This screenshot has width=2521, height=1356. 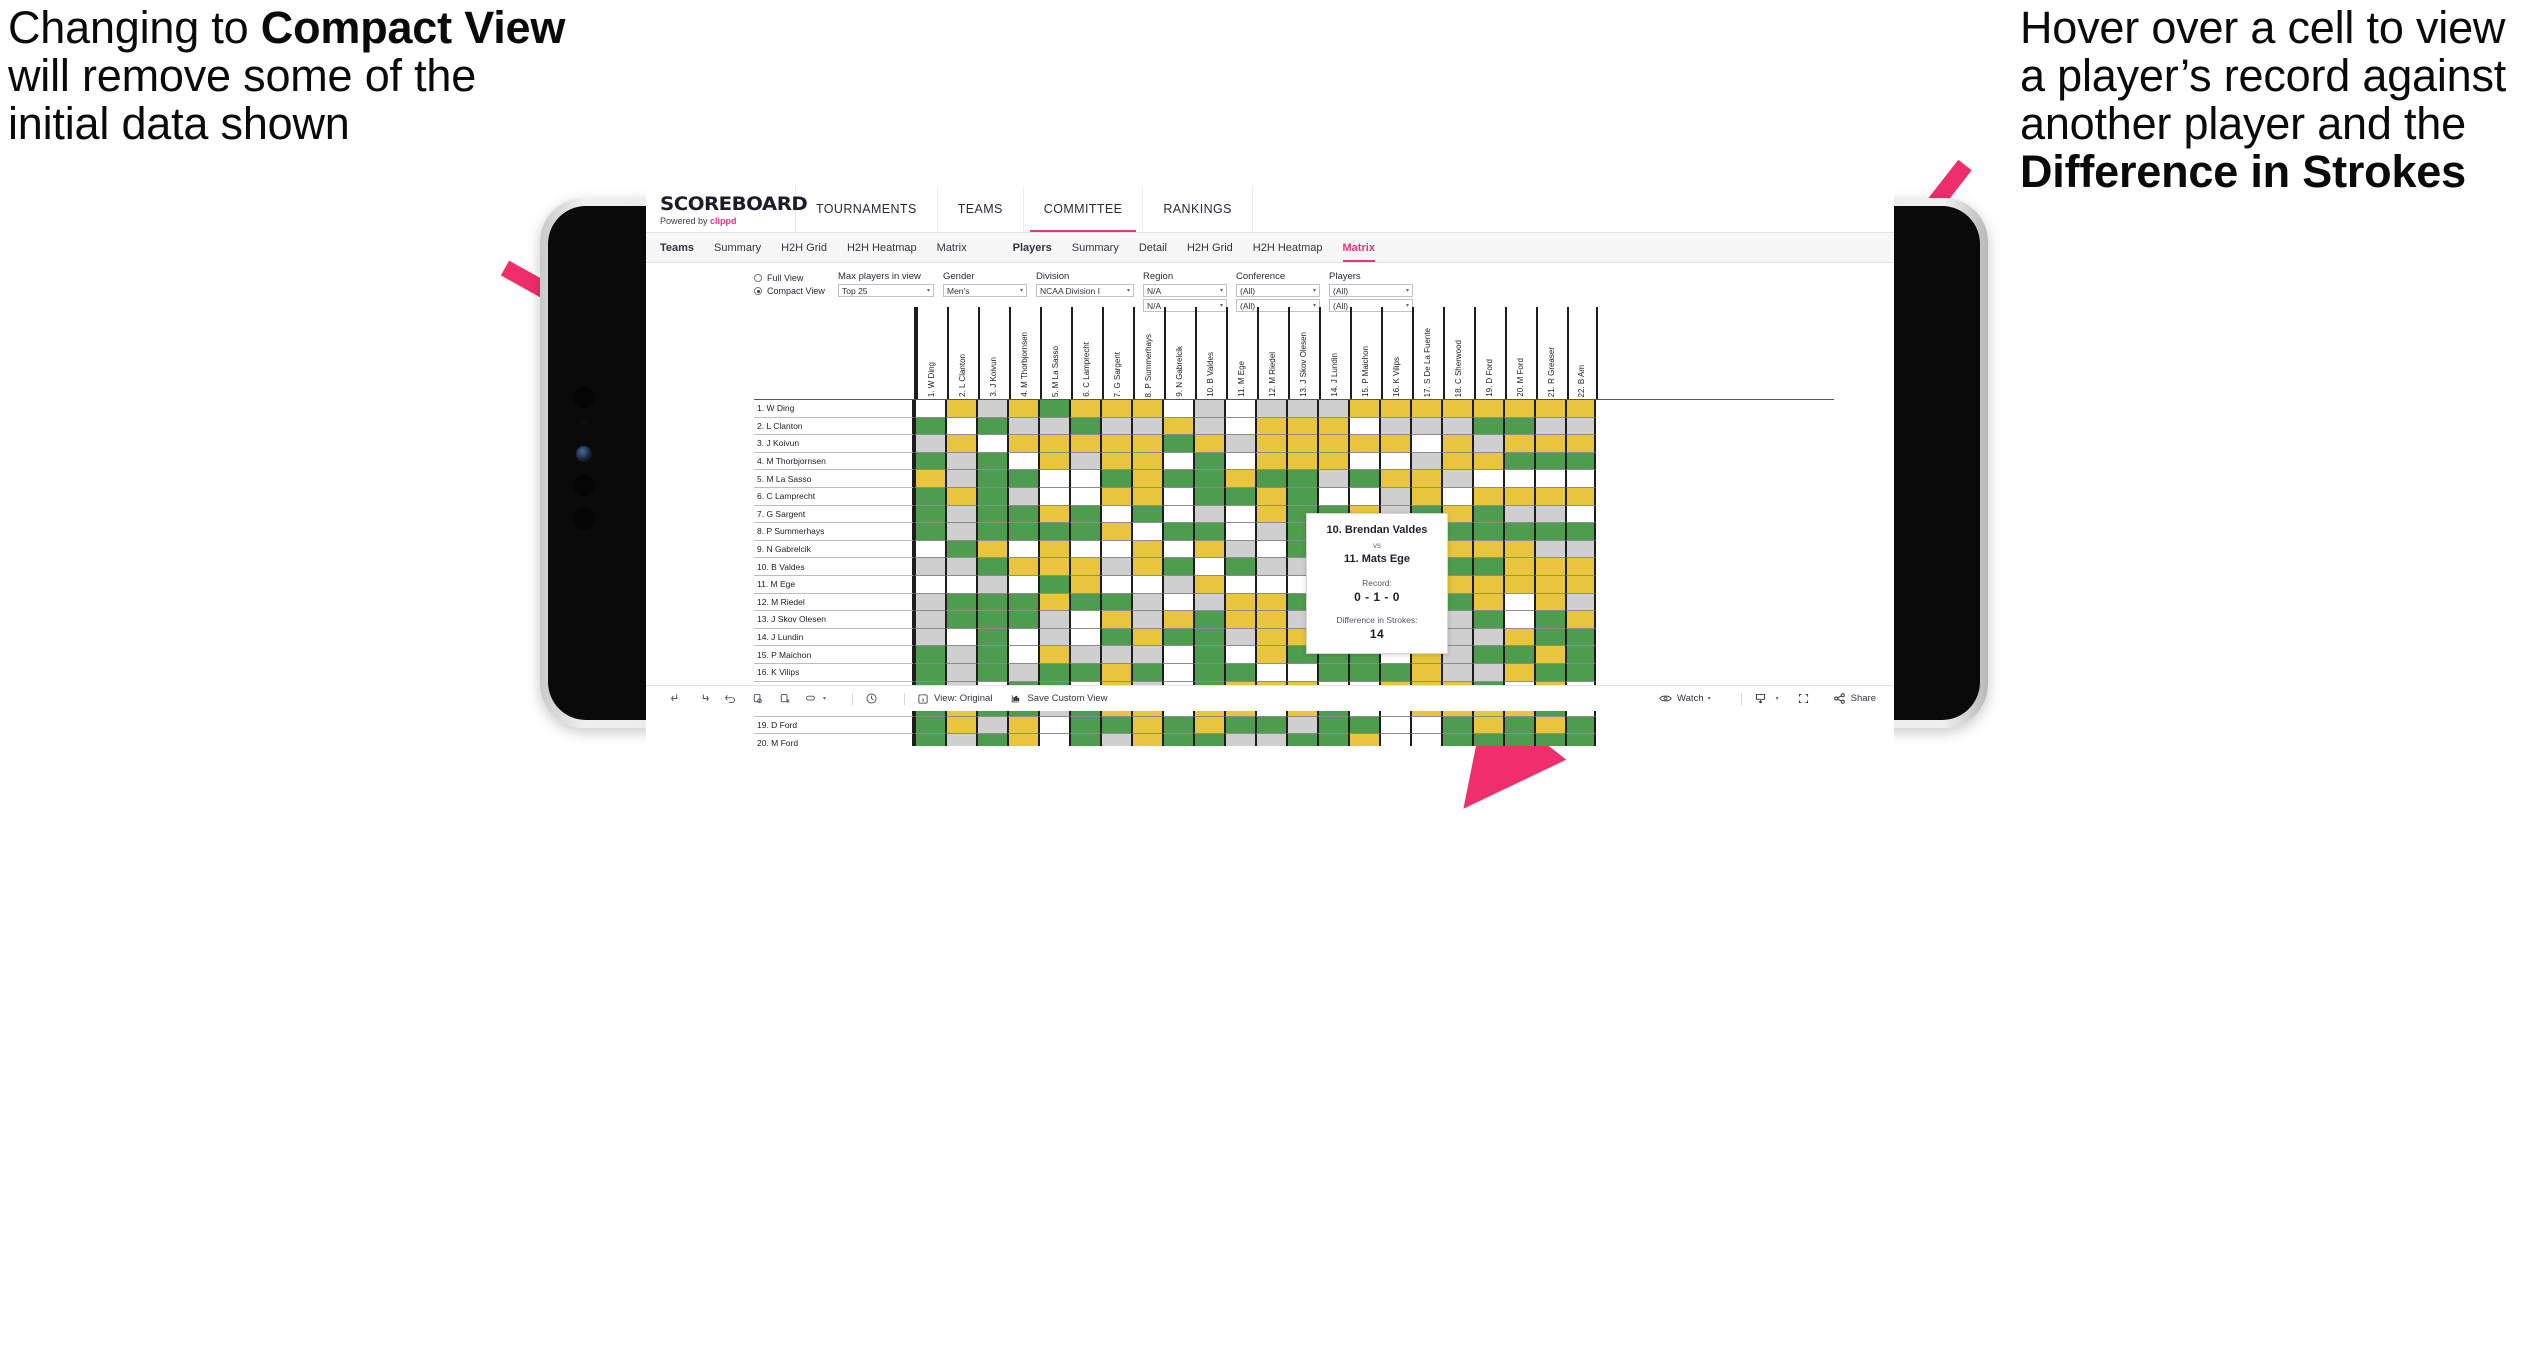 I want to click on subnav-teams-h2h-heatmap: H2H Heatmap, so click(x=882, y=248).